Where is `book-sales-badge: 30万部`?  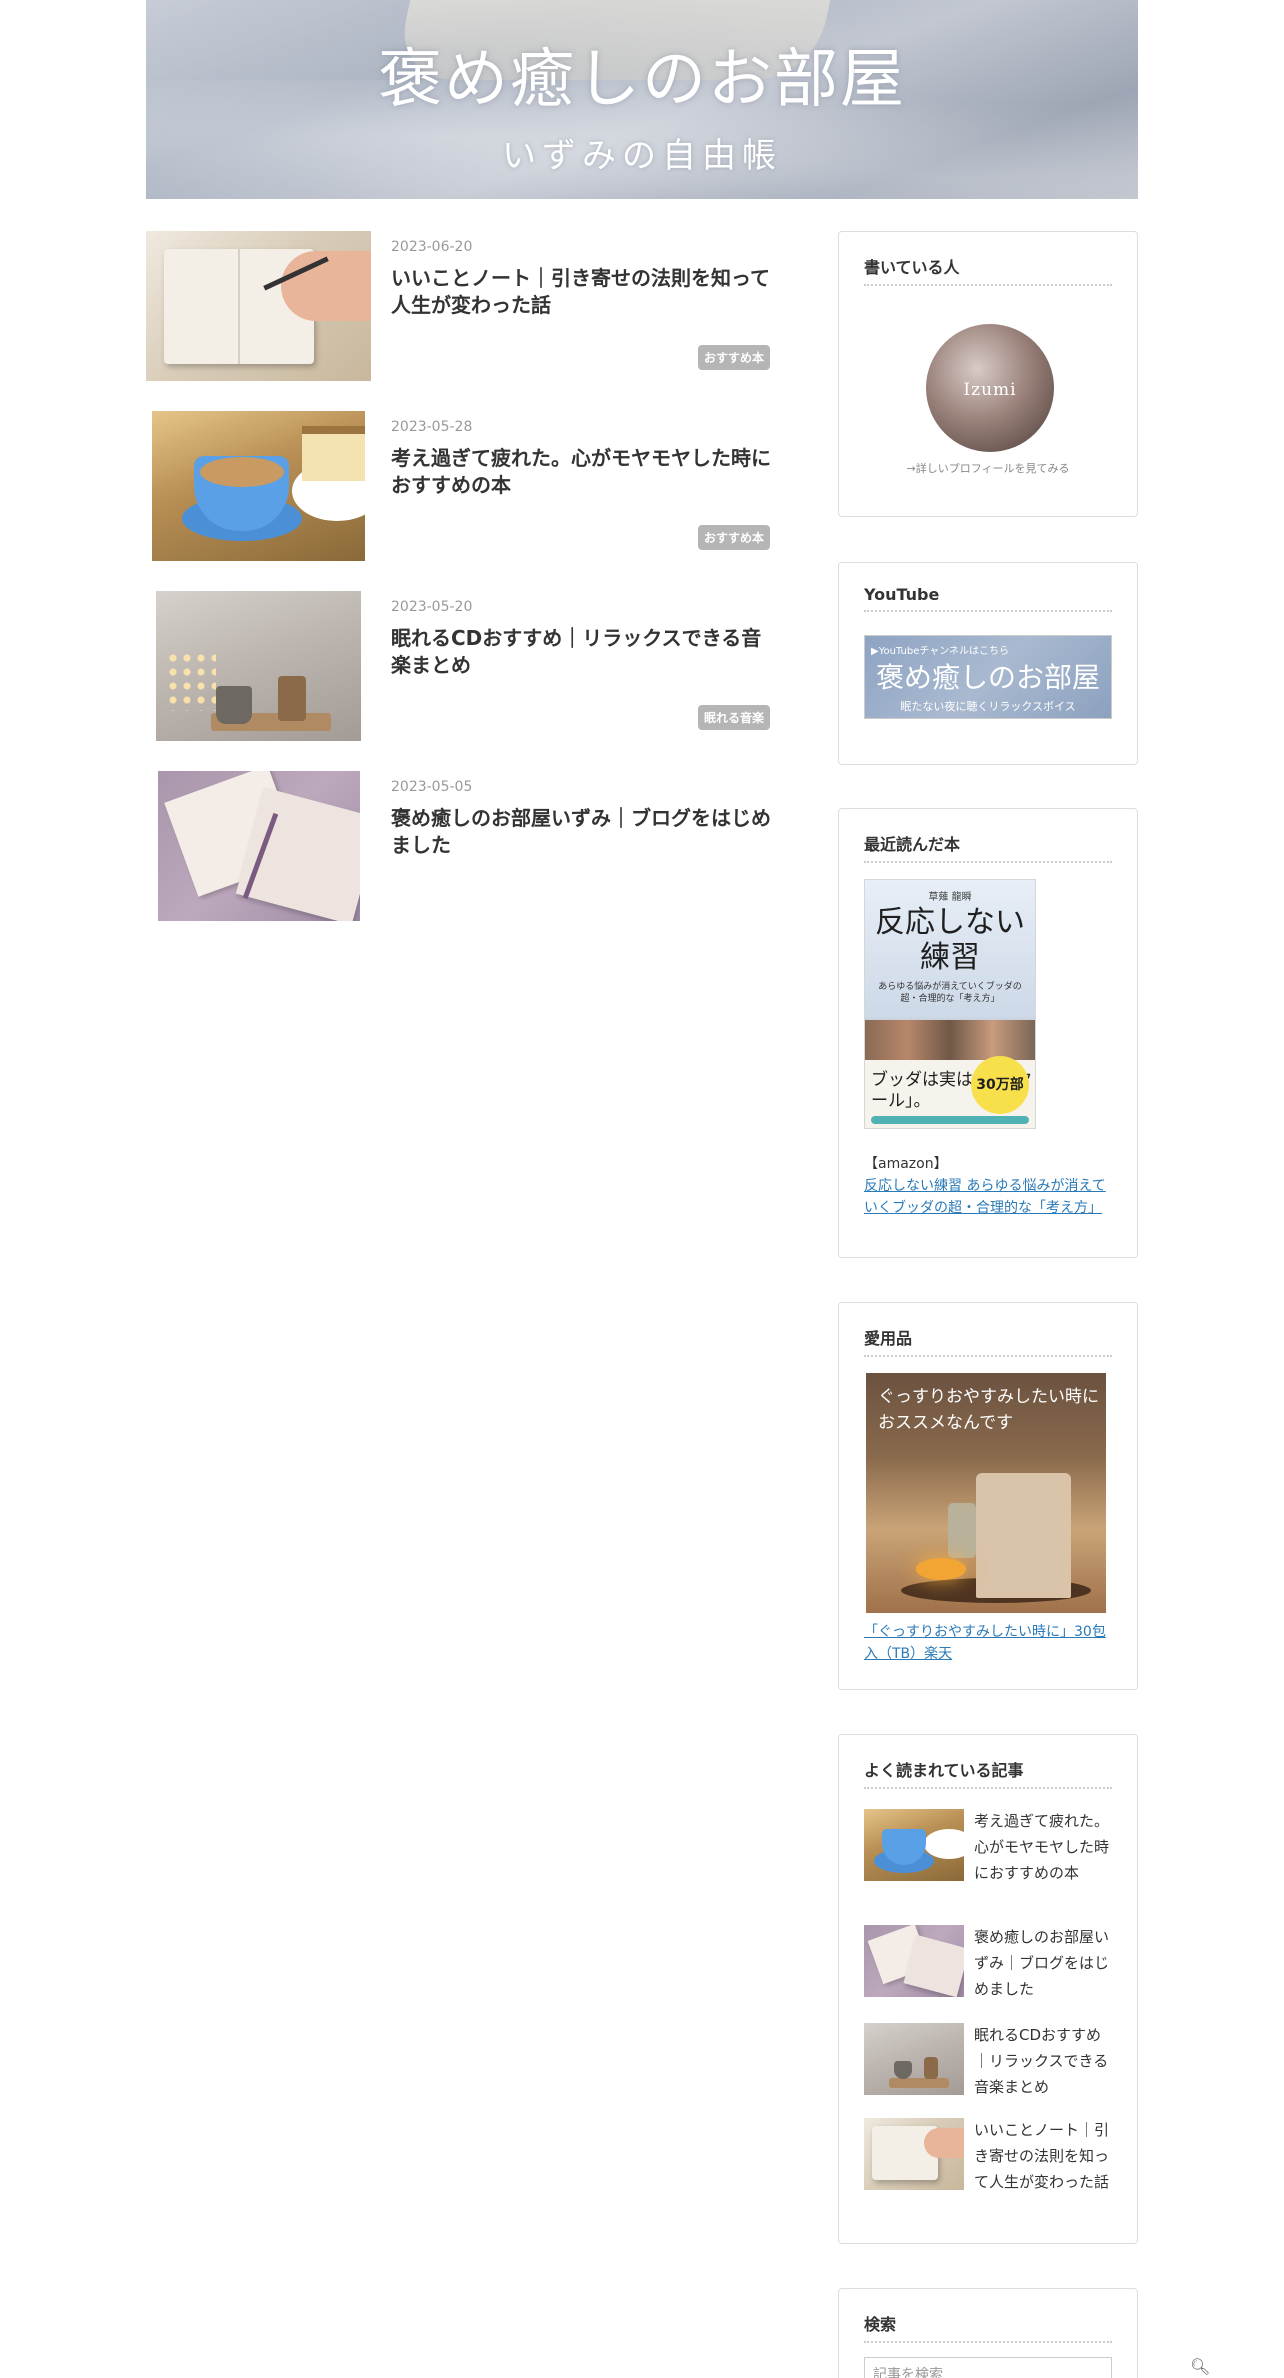 book-sales-badge: 30万部 is located at coordinates (1000, 1085).